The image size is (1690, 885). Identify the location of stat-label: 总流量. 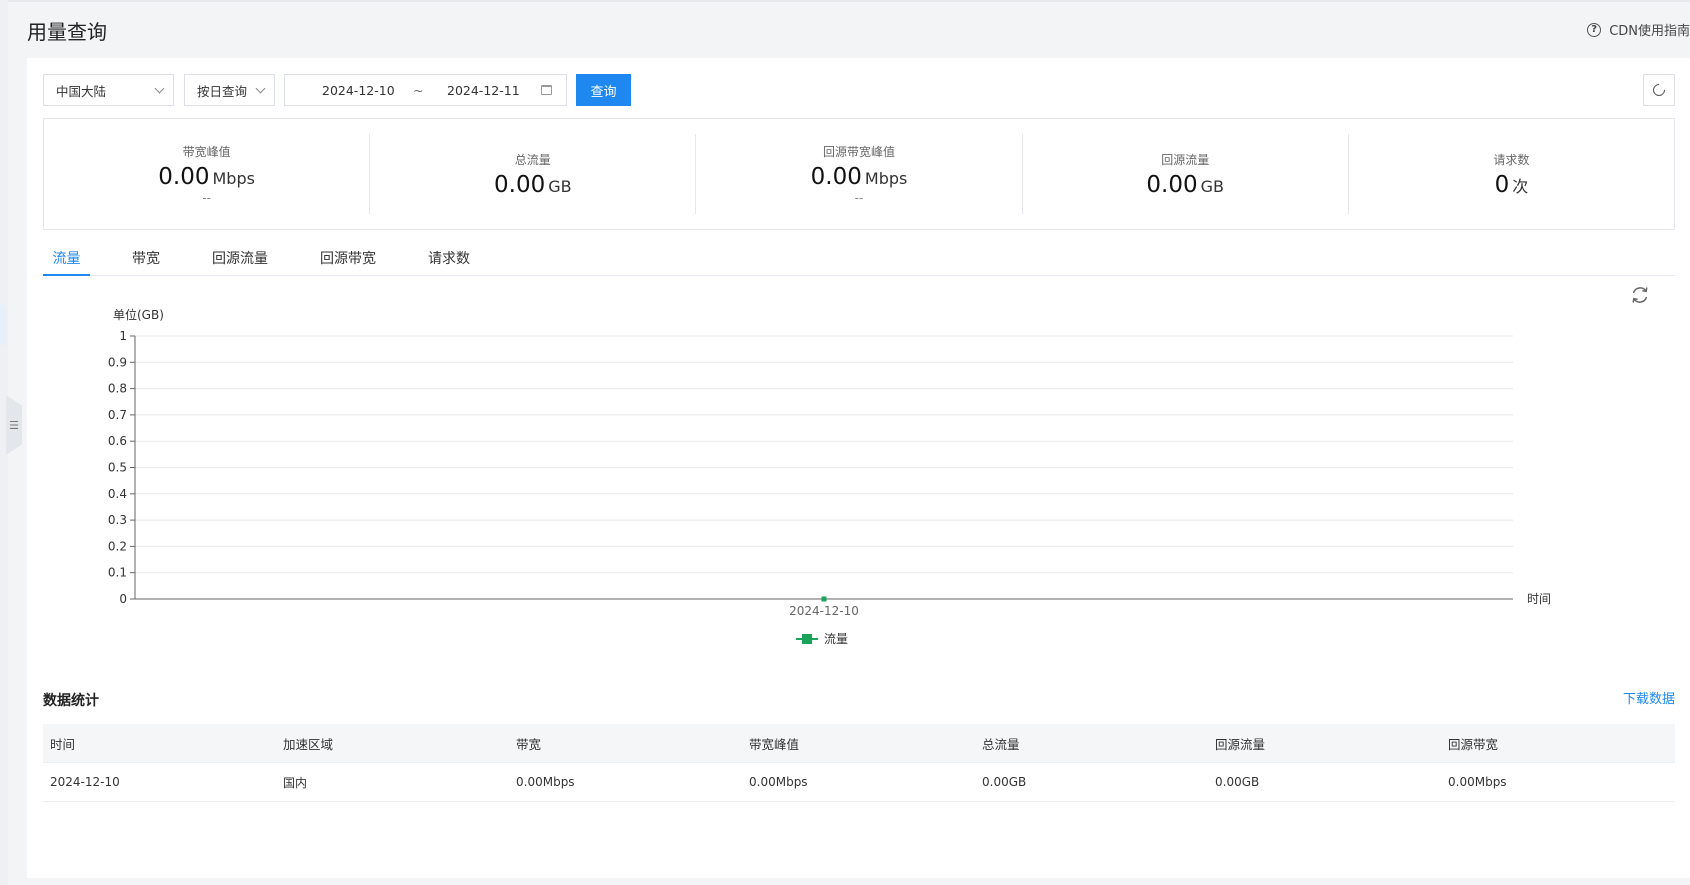
(532, 159).